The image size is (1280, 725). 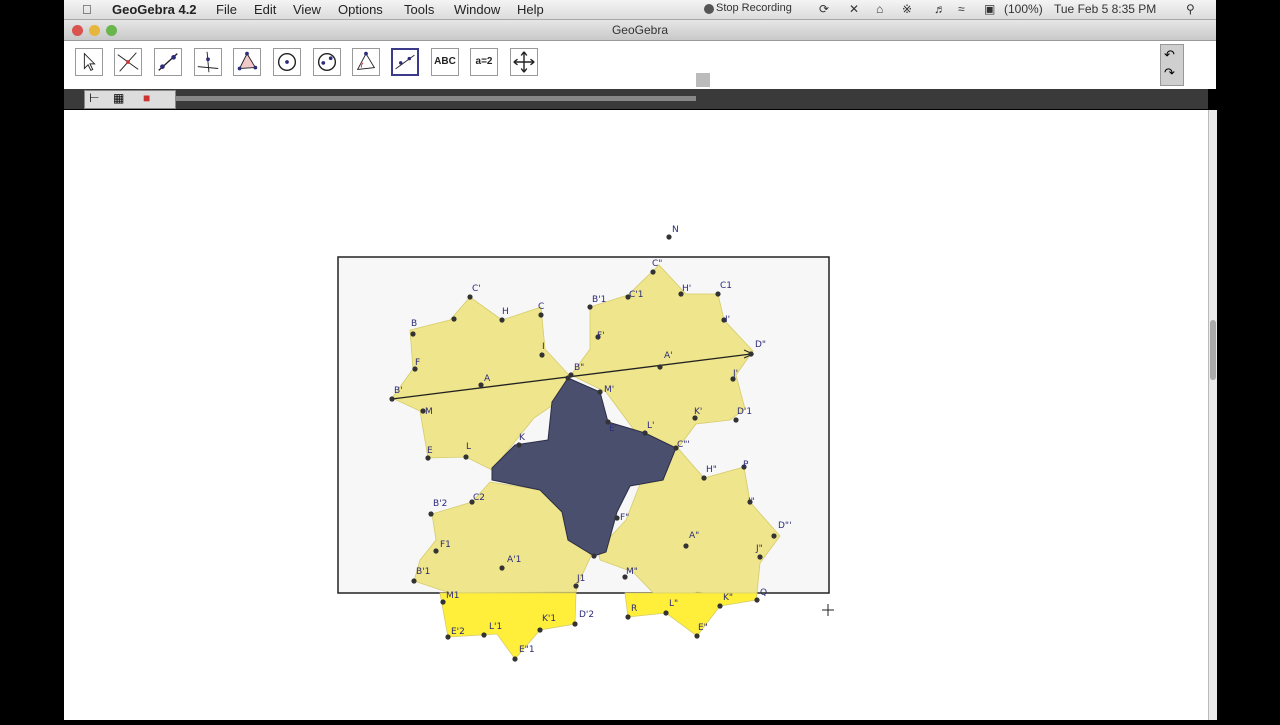 What do you see at coordinates (785, 526) in the screenshot?
I see `label-D-tprime: D"'` at bounding box center [785, 526].